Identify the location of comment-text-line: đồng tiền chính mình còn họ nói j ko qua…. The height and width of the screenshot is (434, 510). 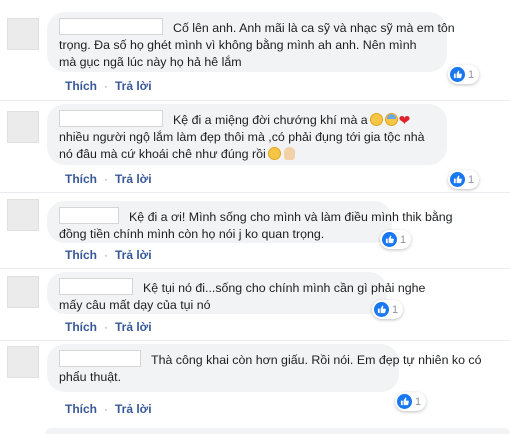
(192, 234).